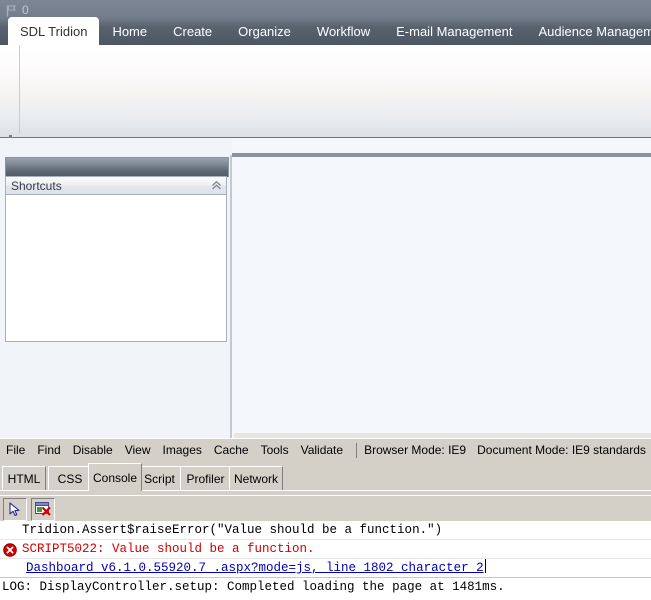 The image size is (651, 600). What do you see at coordinates (561, 450) in the screenshot?
I see `document-mode-label: Document Mode: IE9 standards` at bounding box center [561, 450].